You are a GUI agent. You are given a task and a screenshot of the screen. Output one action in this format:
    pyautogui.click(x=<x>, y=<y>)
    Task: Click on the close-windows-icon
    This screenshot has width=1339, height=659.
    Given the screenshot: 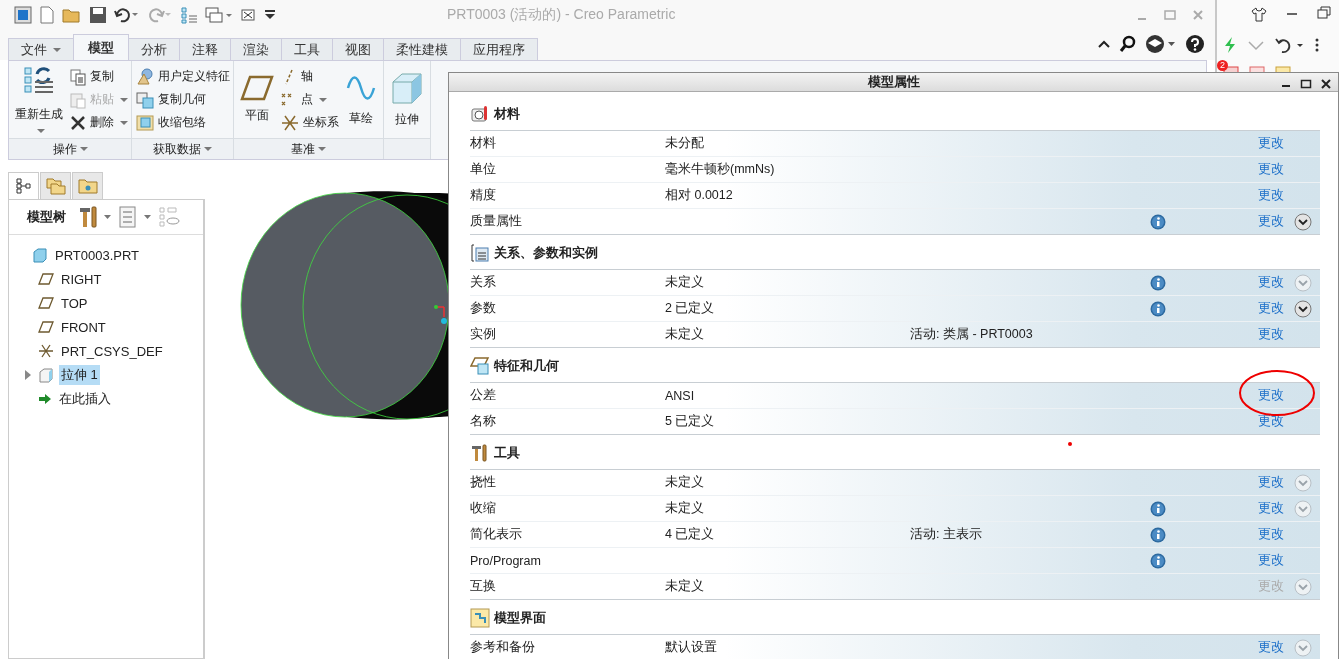 What is the action you would take?
    pyautogui.click(x=248, y=15)
    